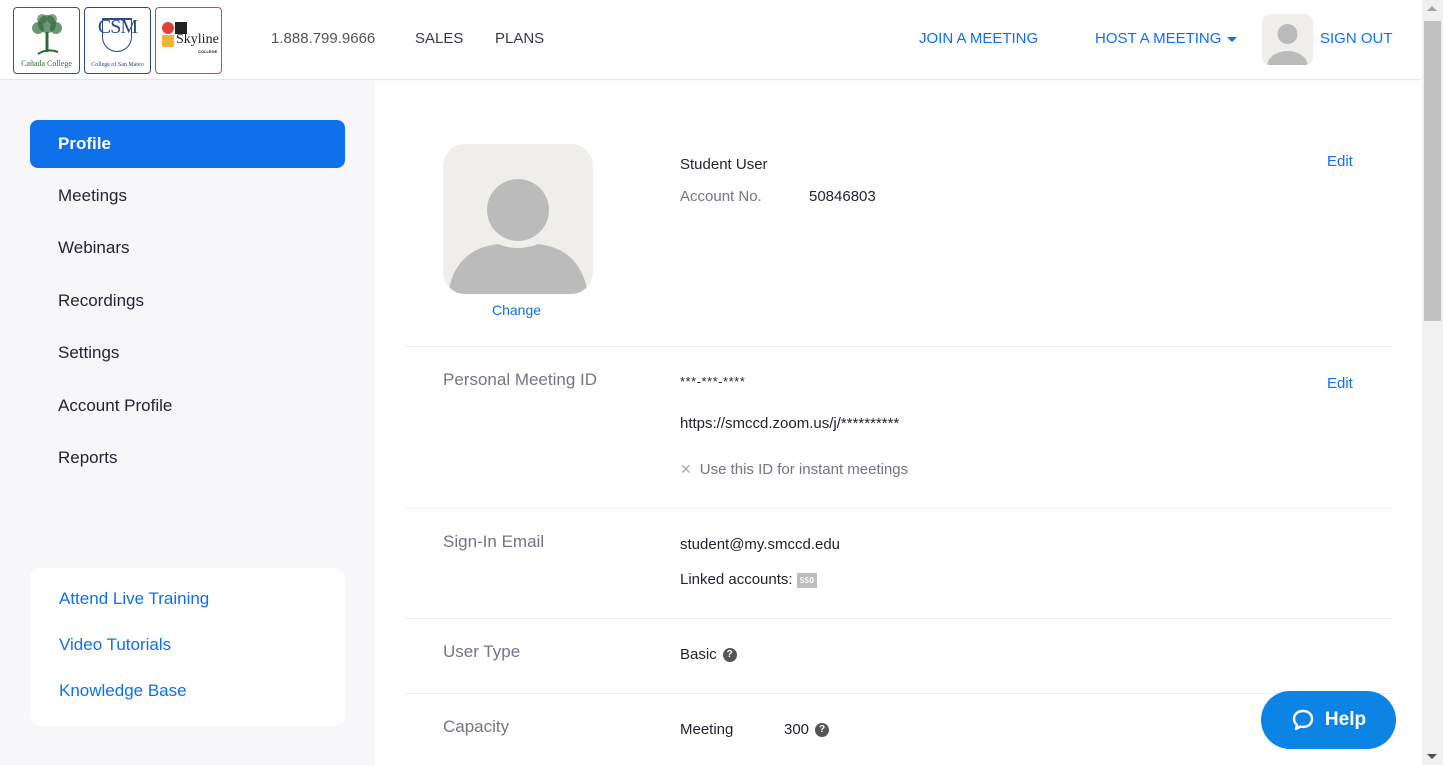  I want to click on skyline-yellow-square-icon, so click(168, 41).